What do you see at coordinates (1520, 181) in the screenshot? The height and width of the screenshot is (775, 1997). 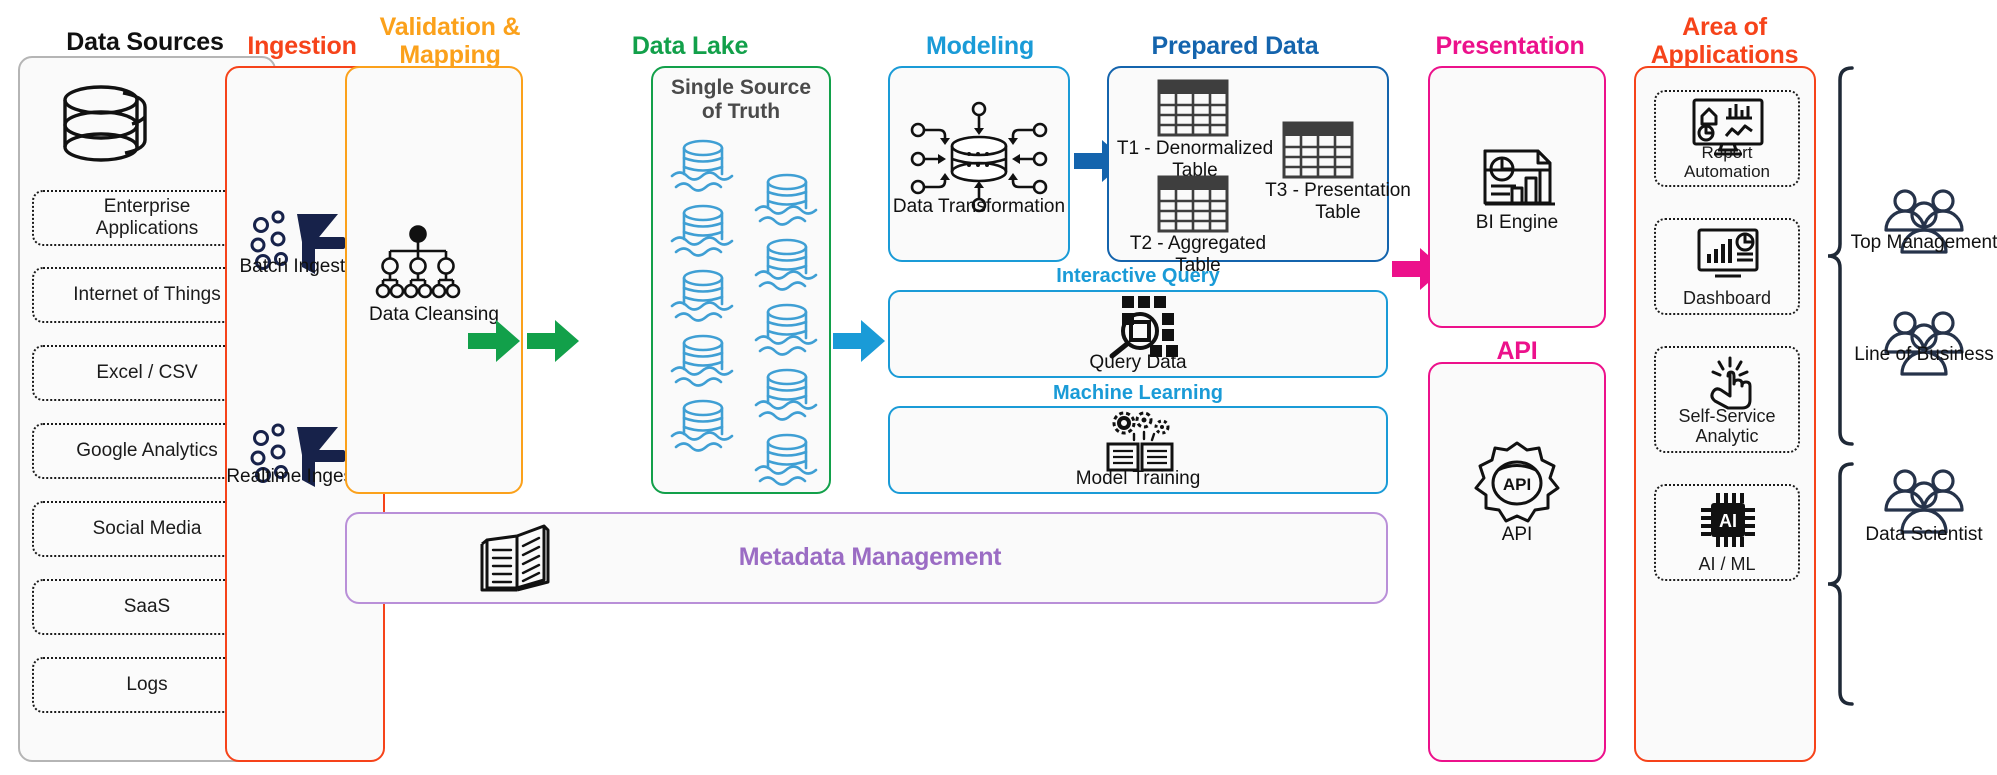 I see `bi-report-icon` at bounding box center [1520, 181].